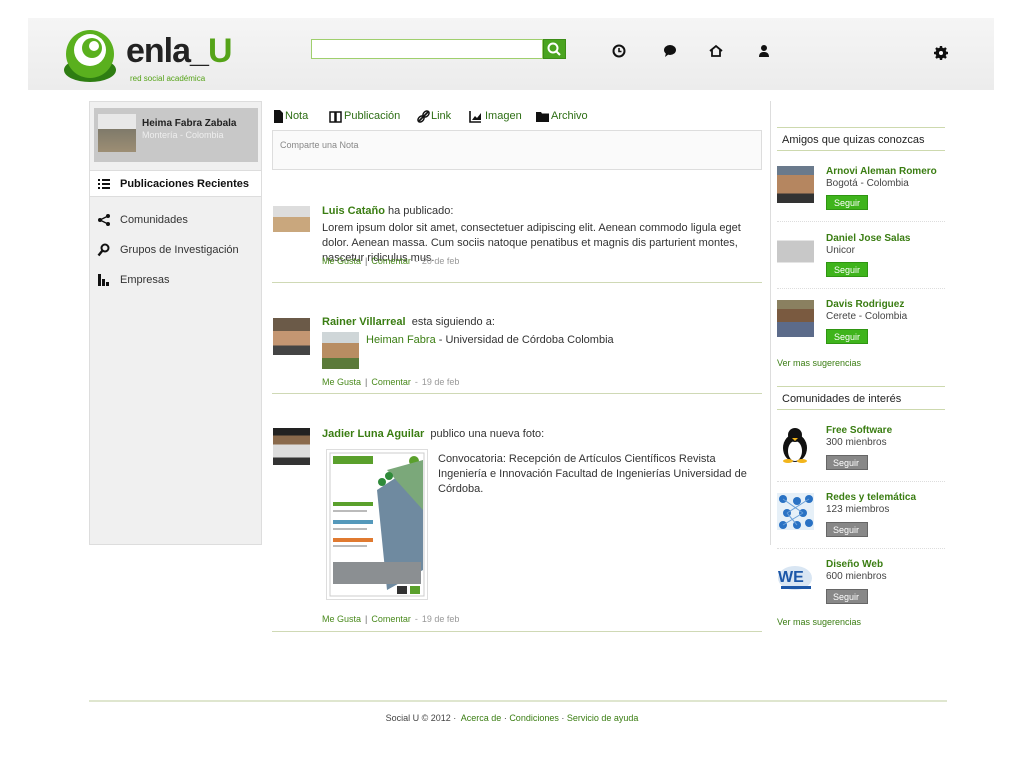 The width and height of the screenshot is (1024, 768). I want to click on post-header: Luis Cataño ha publicado:, so click(542, 211).